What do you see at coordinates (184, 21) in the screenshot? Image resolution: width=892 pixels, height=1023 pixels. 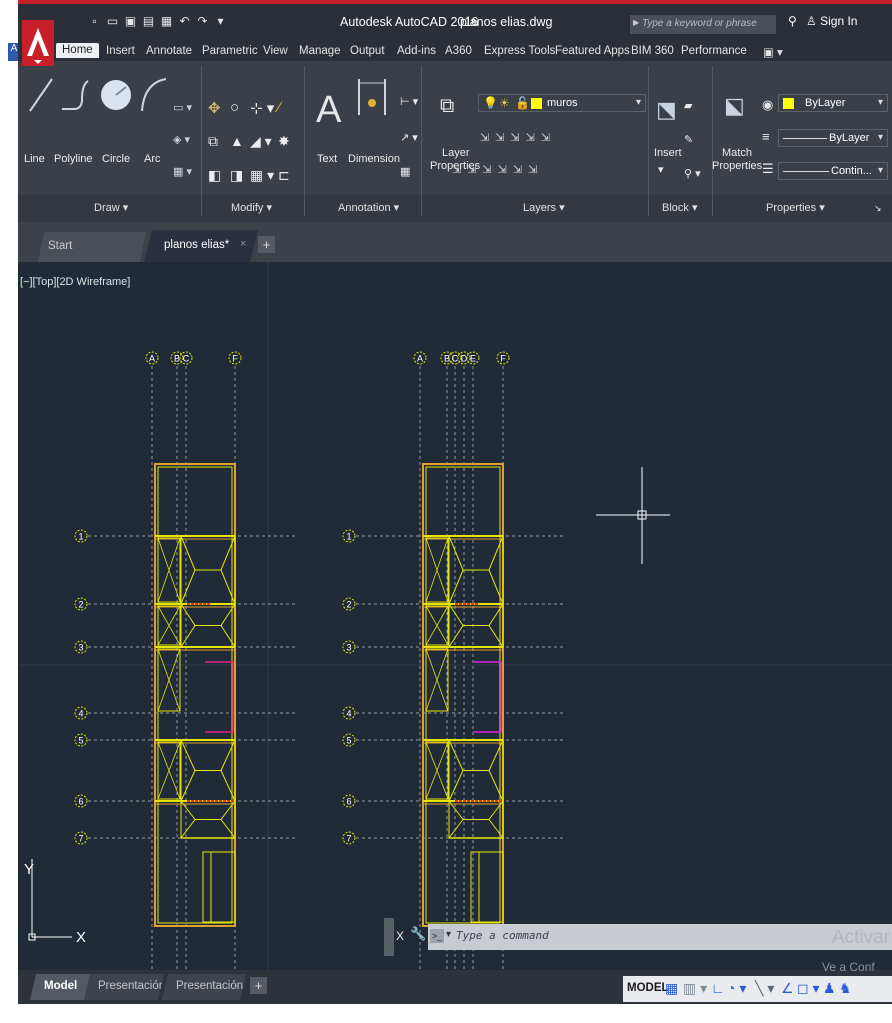 I see `undo-icon: ↶` at bounding box center [184, 21].